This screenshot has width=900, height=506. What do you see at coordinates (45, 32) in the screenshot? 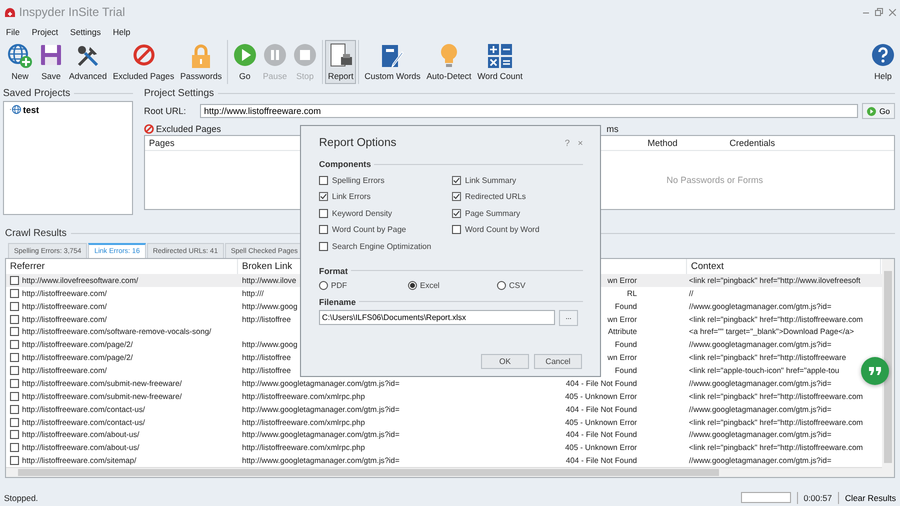
I see `menu-item: Project` at bounding box center [45, 32].